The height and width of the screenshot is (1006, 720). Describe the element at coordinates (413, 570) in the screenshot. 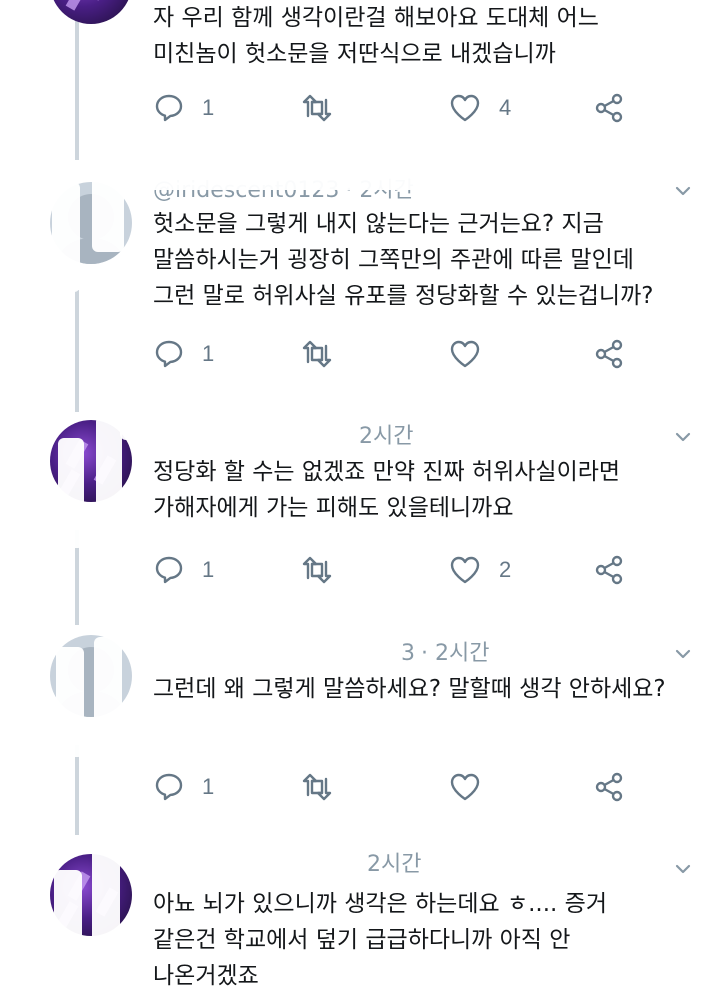

I see `tweet-actions: 1 2` at that location.